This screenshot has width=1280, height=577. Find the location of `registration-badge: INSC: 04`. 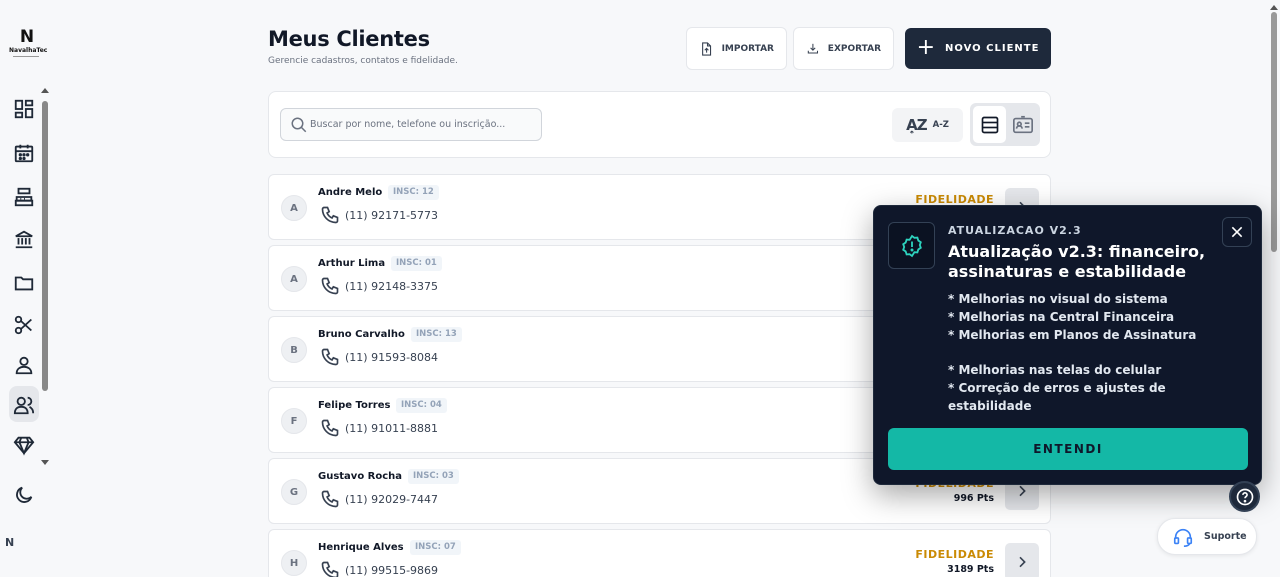

registration-badge: INSC: 04 is located at coordinates (421, 405).